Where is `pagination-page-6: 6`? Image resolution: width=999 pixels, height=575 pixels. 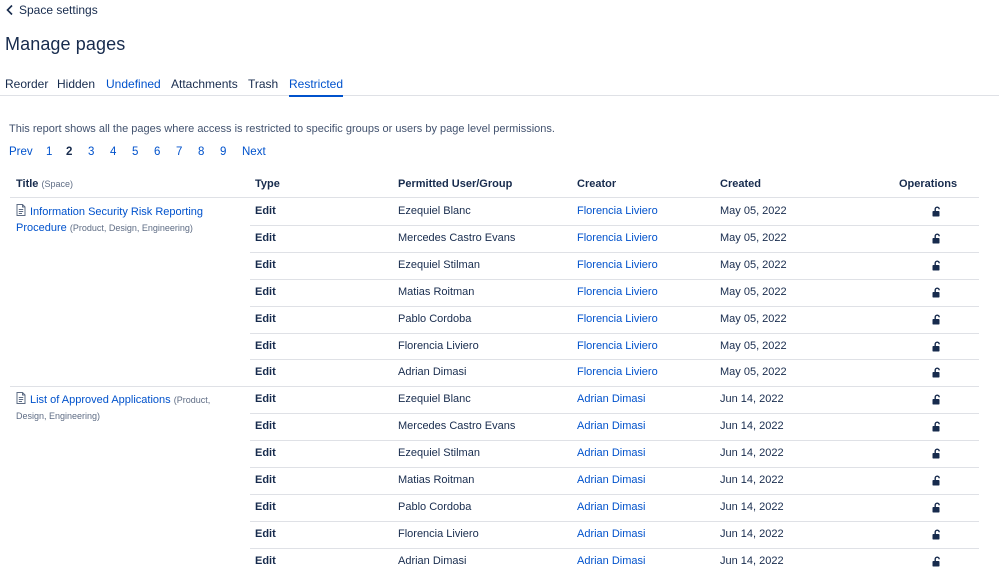
pagination-page-6: 6 is located at coordinates (157, 152).